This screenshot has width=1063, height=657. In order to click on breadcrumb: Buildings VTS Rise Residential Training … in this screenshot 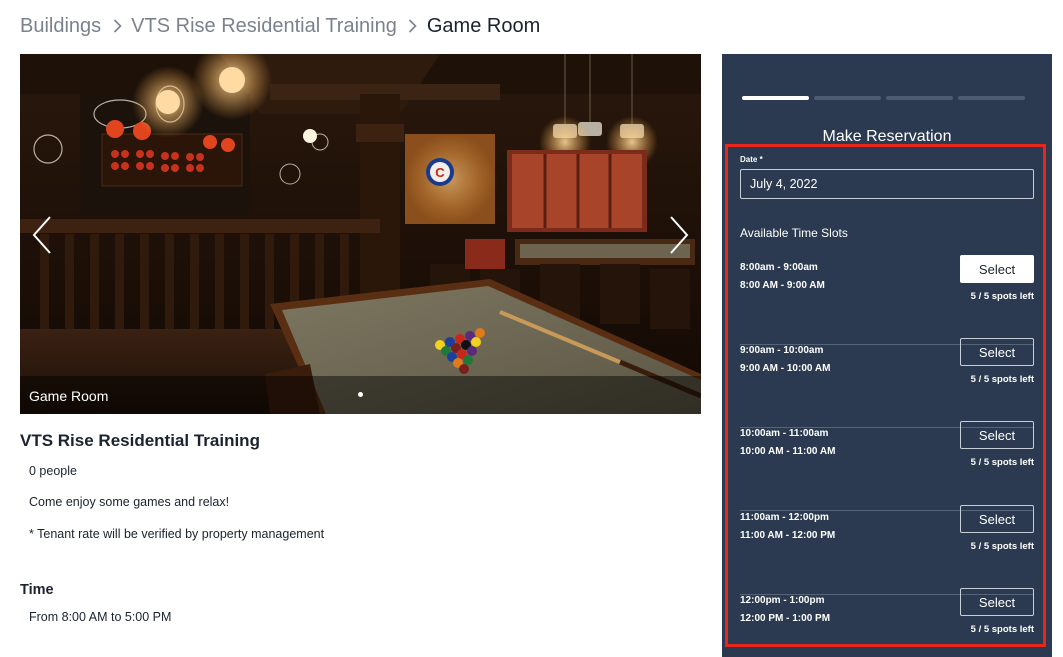, I will do `click(280, 26)`.